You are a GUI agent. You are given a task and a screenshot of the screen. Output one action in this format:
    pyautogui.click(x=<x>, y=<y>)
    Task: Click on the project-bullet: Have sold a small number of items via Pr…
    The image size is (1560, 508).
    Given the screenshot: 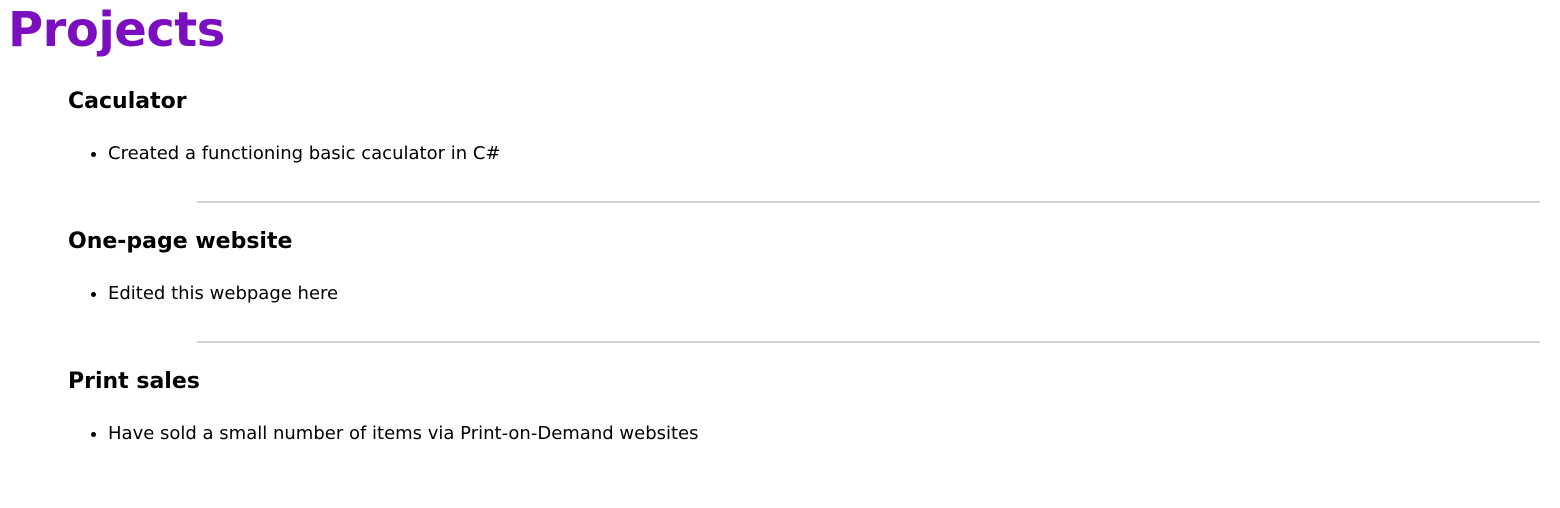 What is the action you would take?
    pyautogui.click(x=403, y=434)
    